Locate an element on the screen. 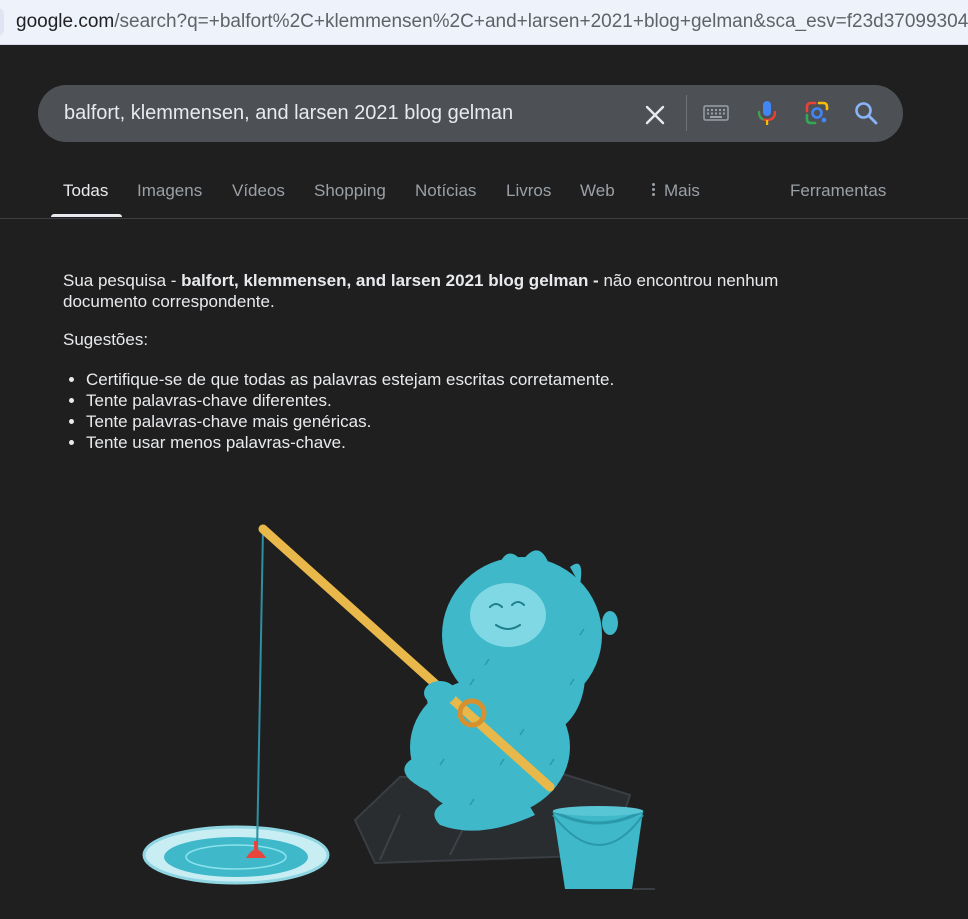  message-prefix: Sua pesquisa - is located at coordinates (122, 280).